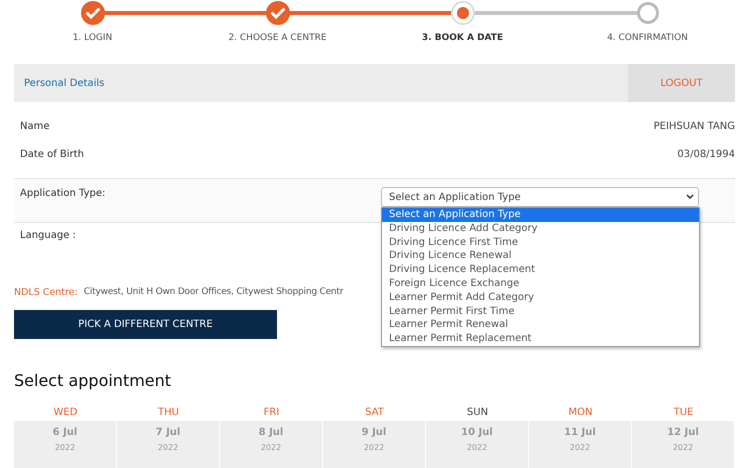 This screenshot has width=740, height=468. I want to click on chevron-down-icon, so click(690, 197).